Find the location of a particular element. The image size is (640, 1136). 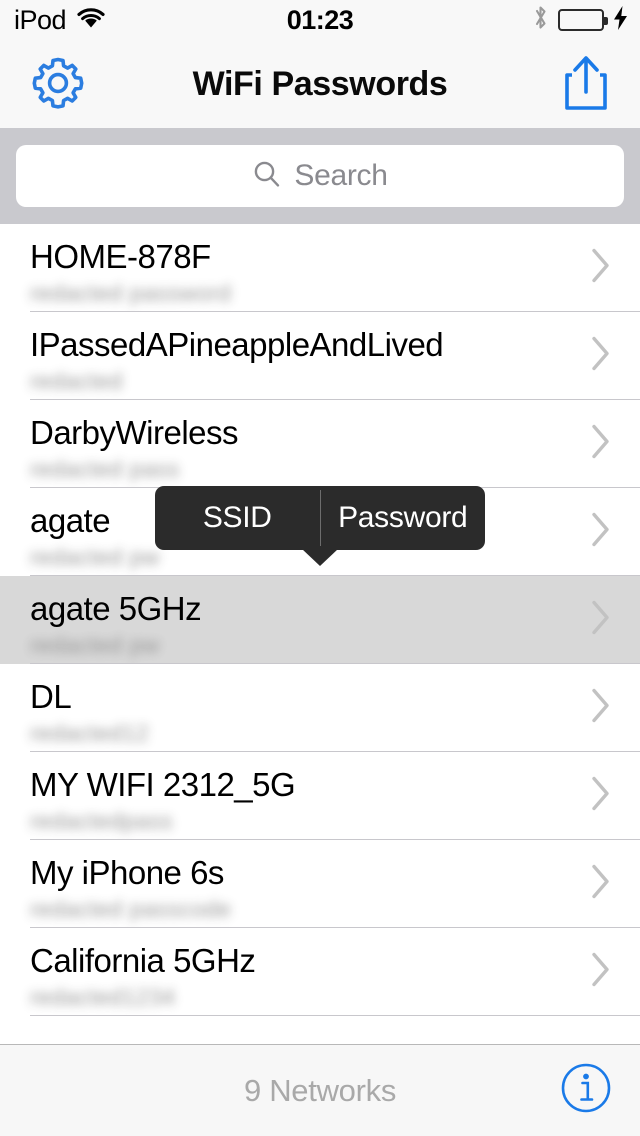

network-ssid: My iPhone 6s is located at coordinates (127, 872).